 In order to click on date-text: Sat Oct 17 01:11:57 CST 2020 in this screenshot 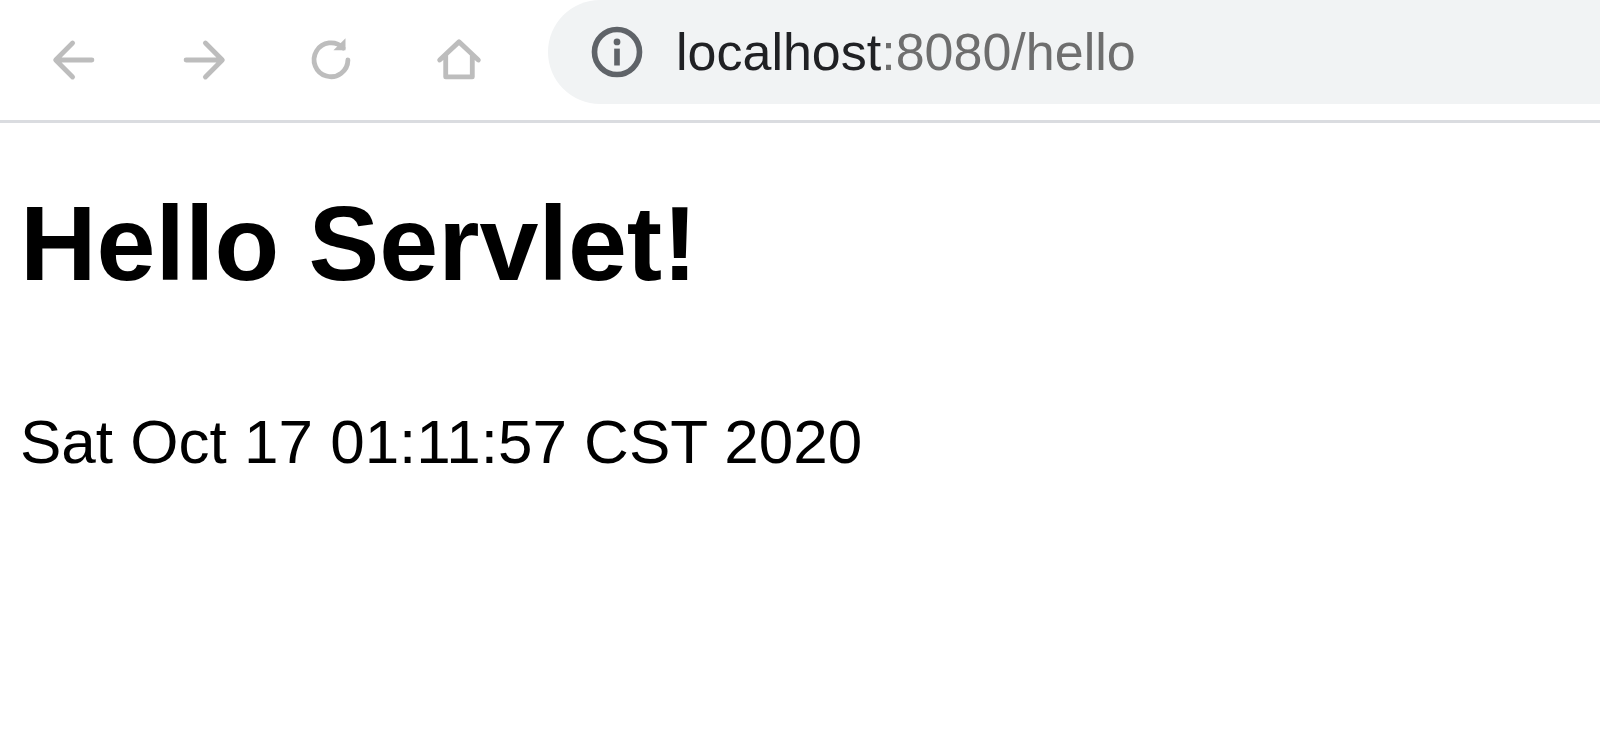, I will do `click(442, 441)`.